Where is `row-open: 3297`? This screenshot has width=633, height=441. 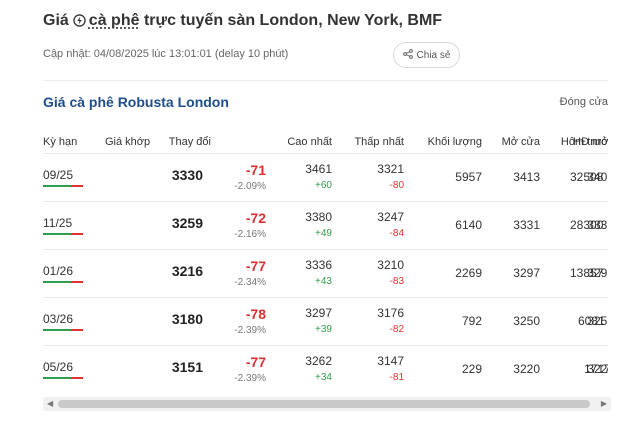 row-open: 3297 is located at coordinates (526, 273).